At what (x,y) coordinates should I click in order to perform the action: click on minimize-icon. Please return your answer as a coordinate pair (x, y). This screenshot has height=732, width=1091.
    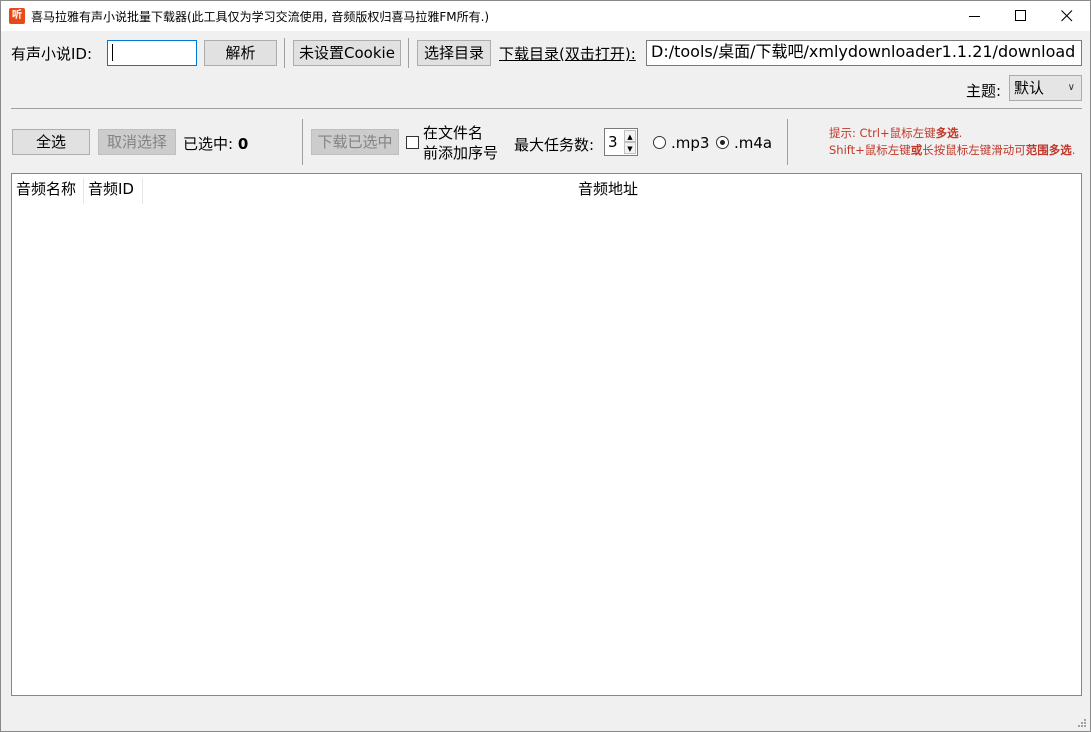
    Looking at the image, I should click on (974, 16).